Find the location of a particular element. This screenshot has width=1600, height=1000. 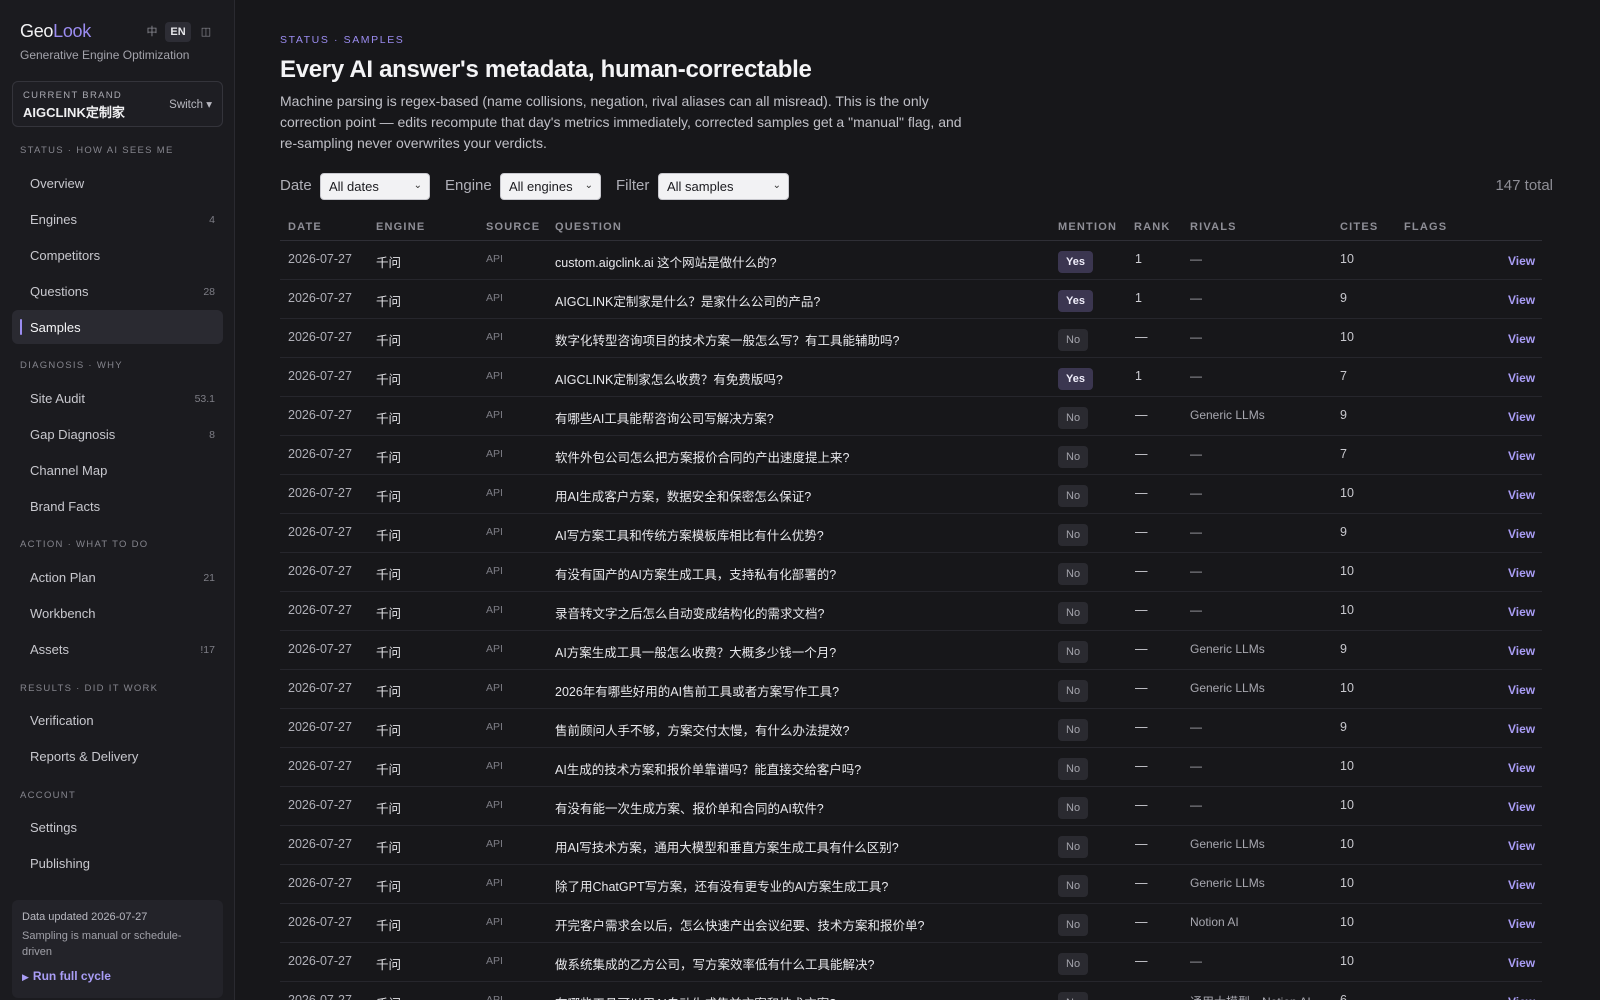

sidebar-item-site-audit: Site Audit 53.1 is located at coordinates (117, 398).